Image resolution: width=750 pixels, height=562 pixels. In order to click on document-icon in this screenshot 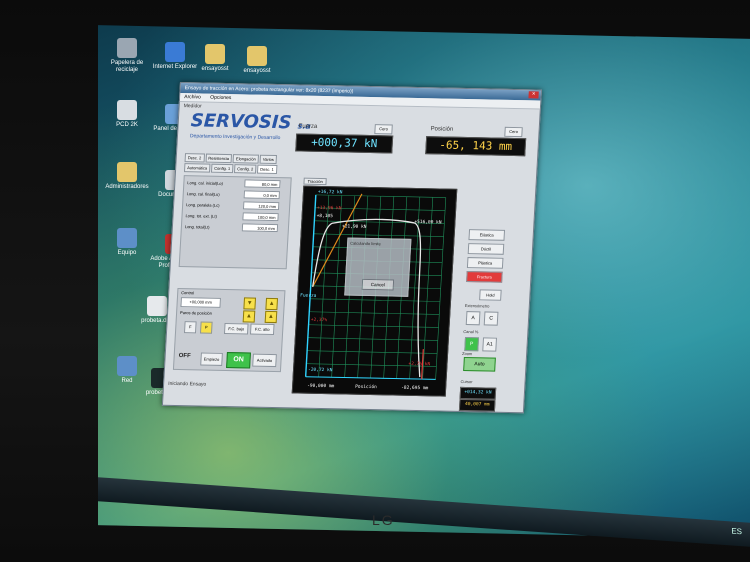, I will do `click(157, 306)`.